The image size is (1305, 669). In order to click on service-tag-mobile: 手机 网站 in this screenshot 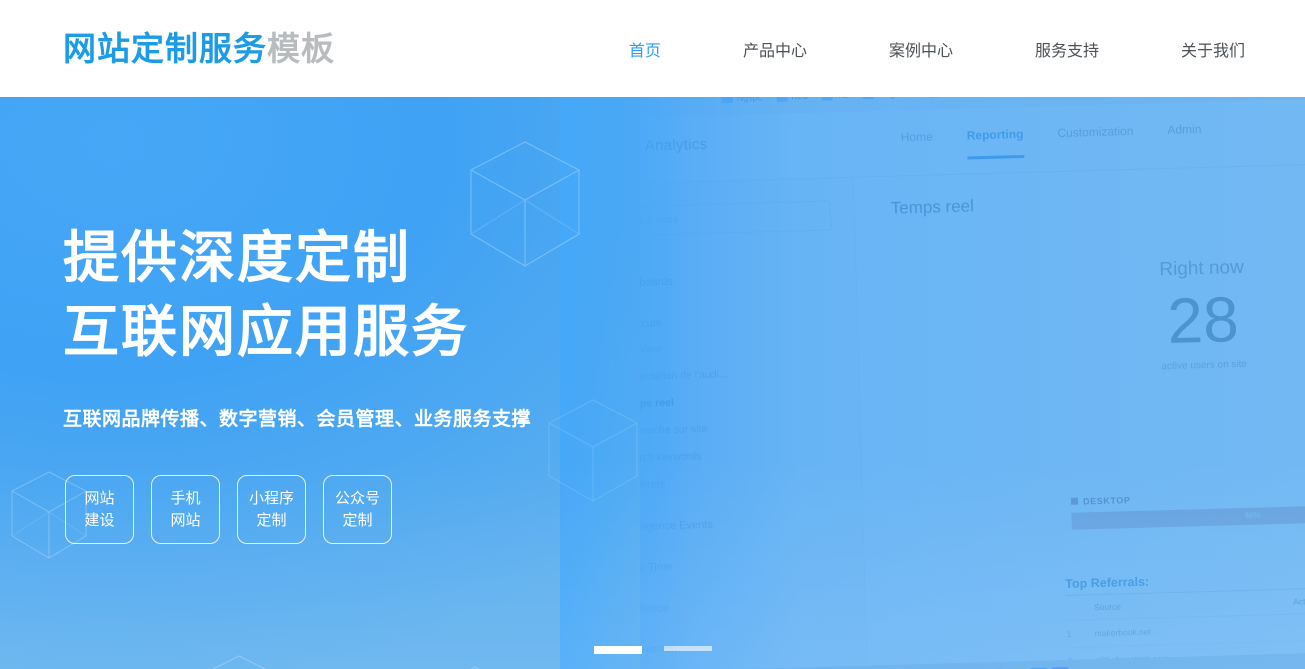, I will do `click(185, 509)`.